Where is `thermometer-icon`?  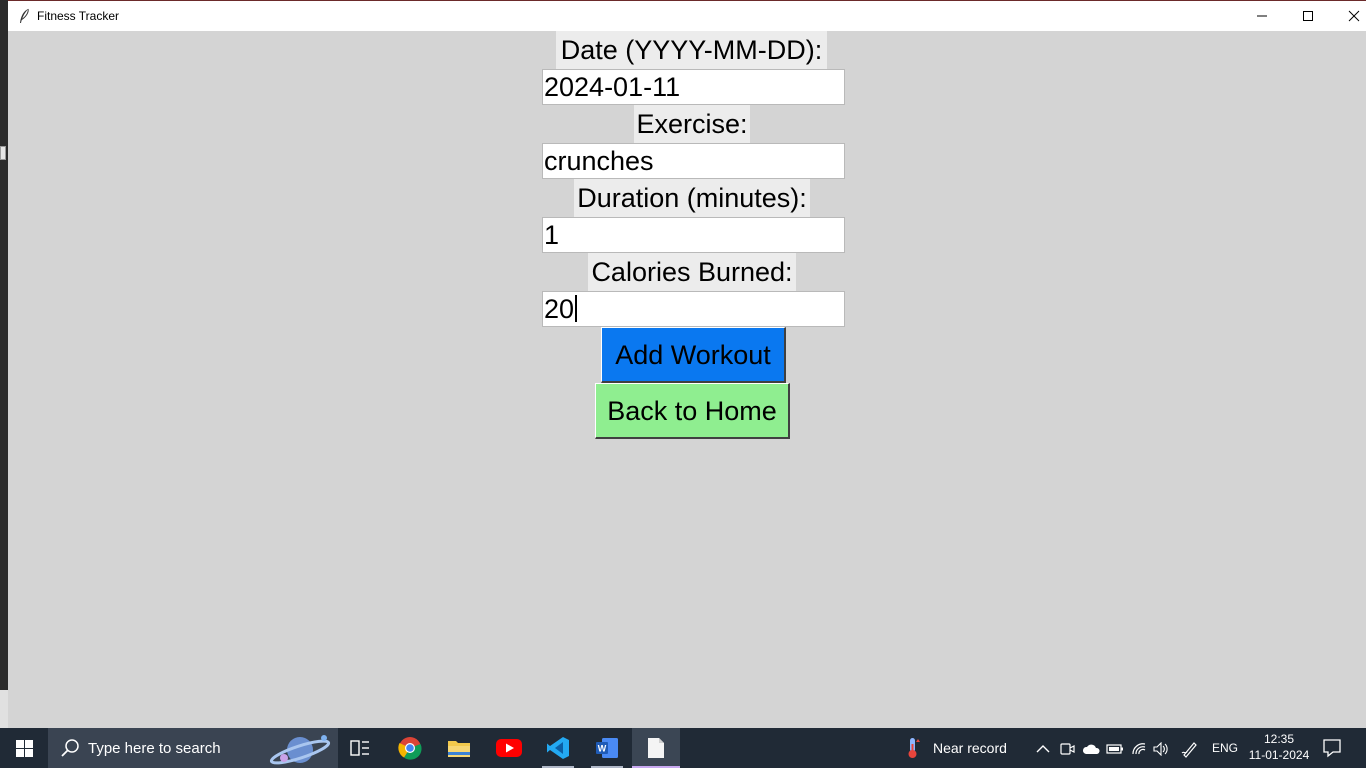
thermometer-icon is located at coordinates (914, 748).